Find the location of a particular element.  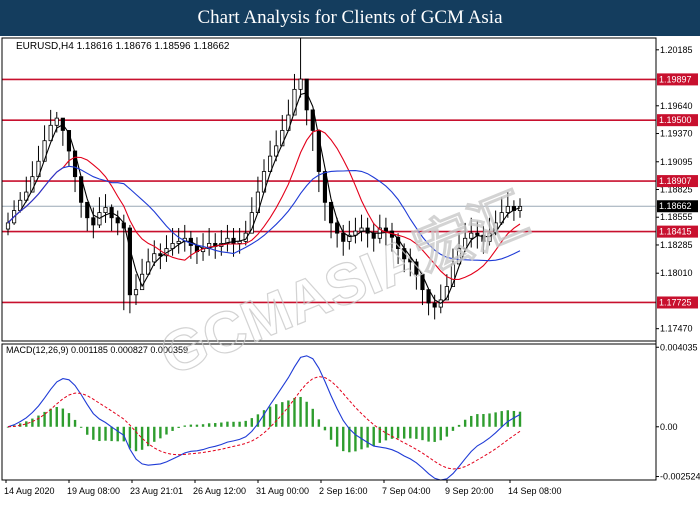

x-tick-label: 14 Aug 2020 is located at coordinates (29, 491).